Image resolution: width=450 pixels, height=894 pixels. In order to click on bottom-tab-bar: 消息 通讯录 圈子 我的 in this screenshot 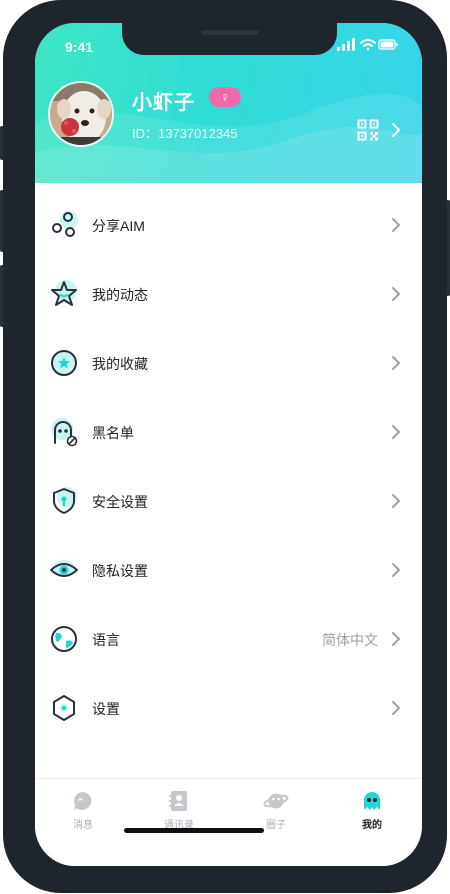, I will do `click(228, 822)`.